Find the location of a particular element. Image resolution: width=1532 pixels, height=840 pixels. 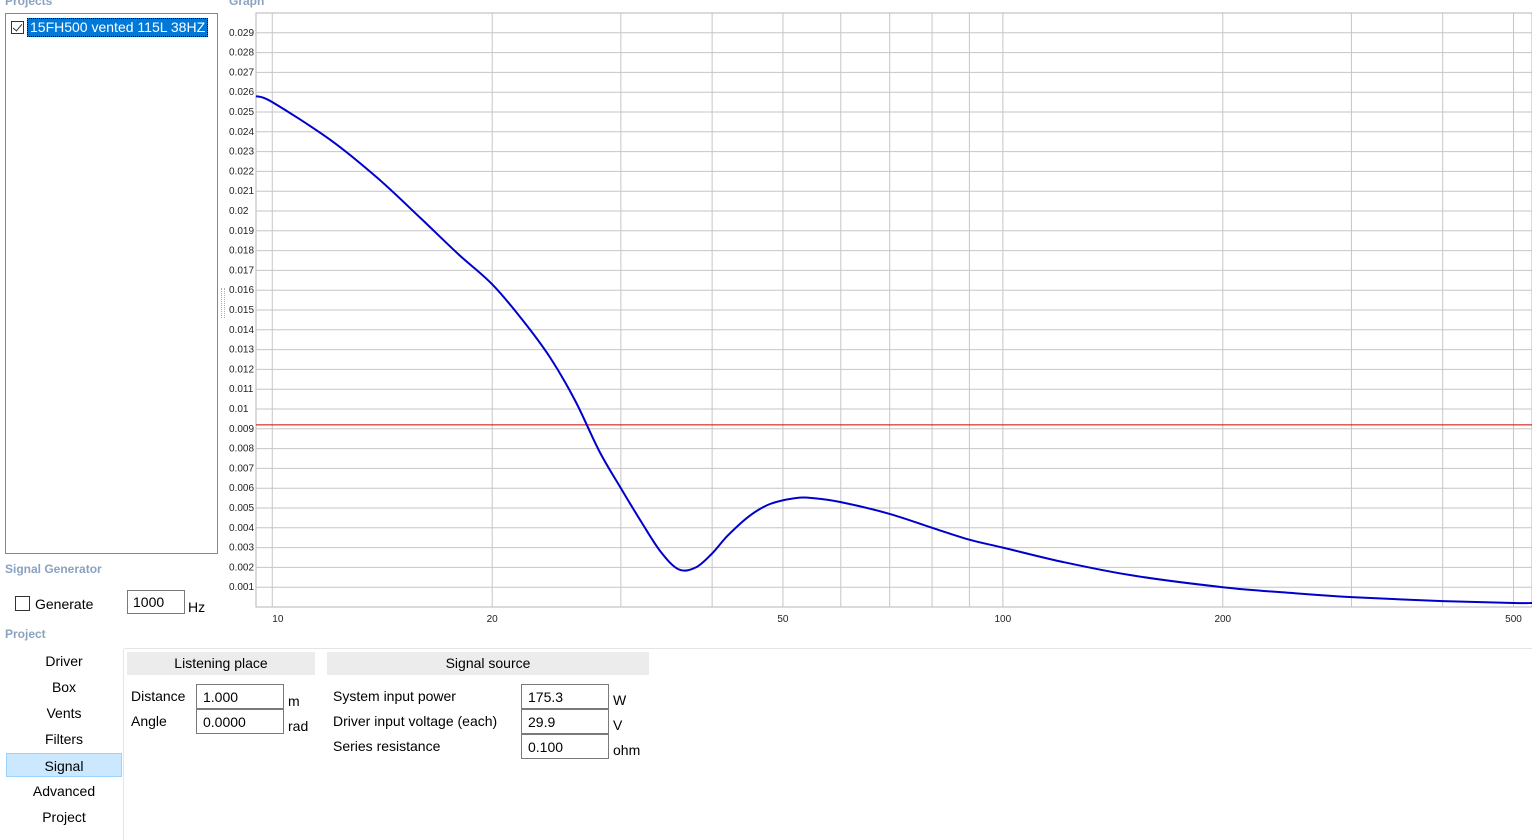

signal-generator-section-title: Signal Generator is located at coordinates (53, 569).